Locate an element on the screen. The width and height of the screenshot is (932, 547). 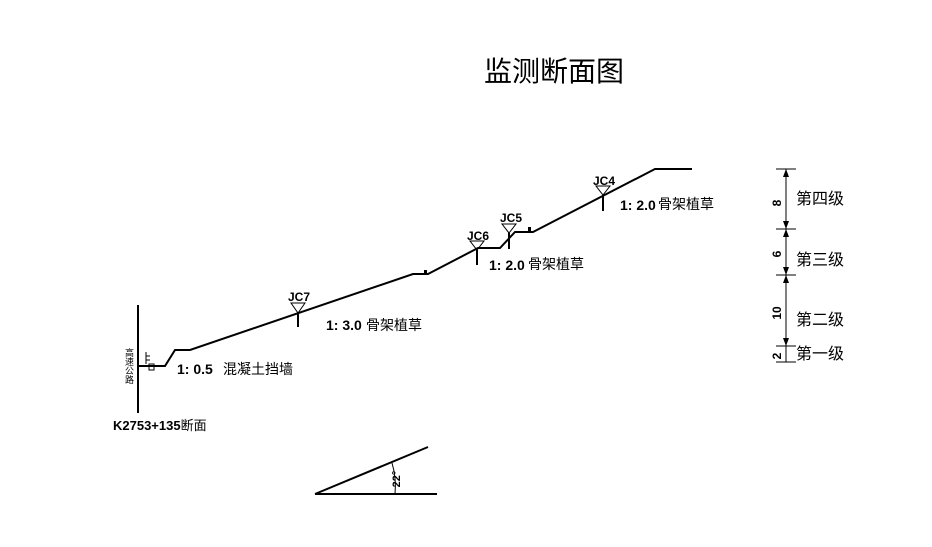
level-height-4: 8 is located at coordinates (777, 202).